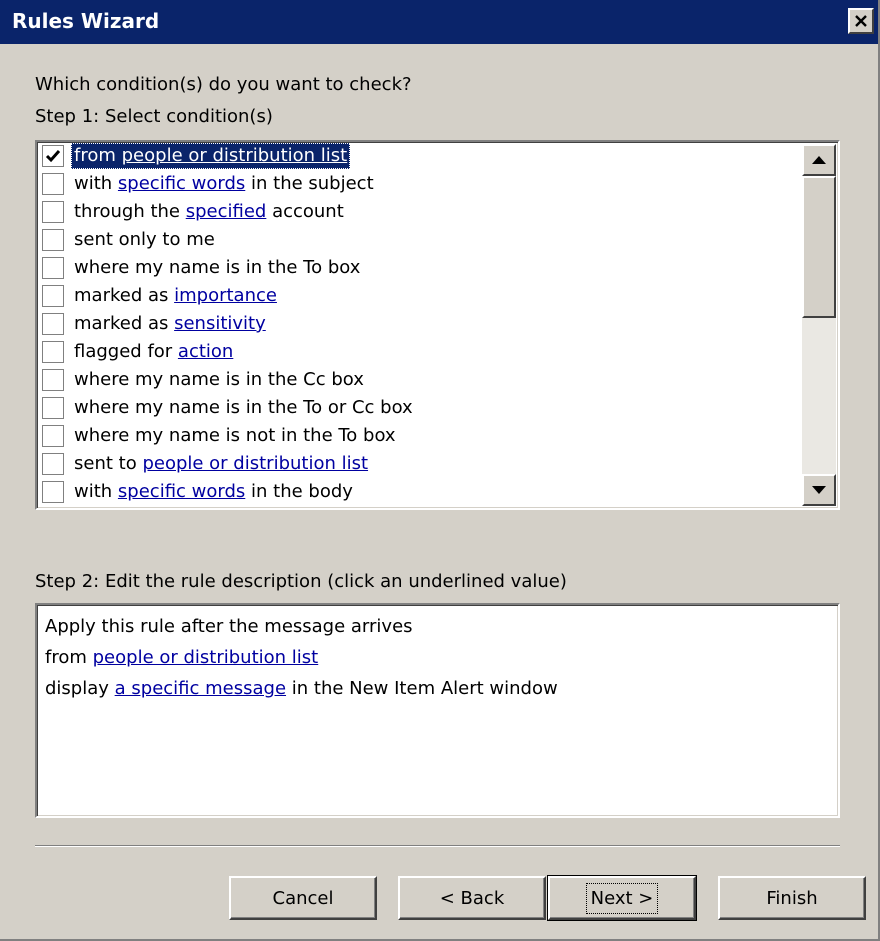  I want to click on description-value-link: people or distribution list, so click(206, 657).